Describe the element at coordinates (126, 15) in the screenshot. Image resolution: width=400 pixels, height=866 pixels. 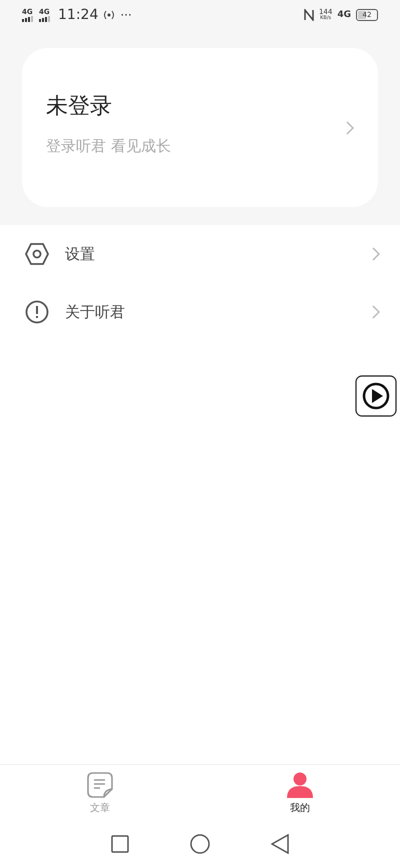
I see `more-indicator: ···` at that location.